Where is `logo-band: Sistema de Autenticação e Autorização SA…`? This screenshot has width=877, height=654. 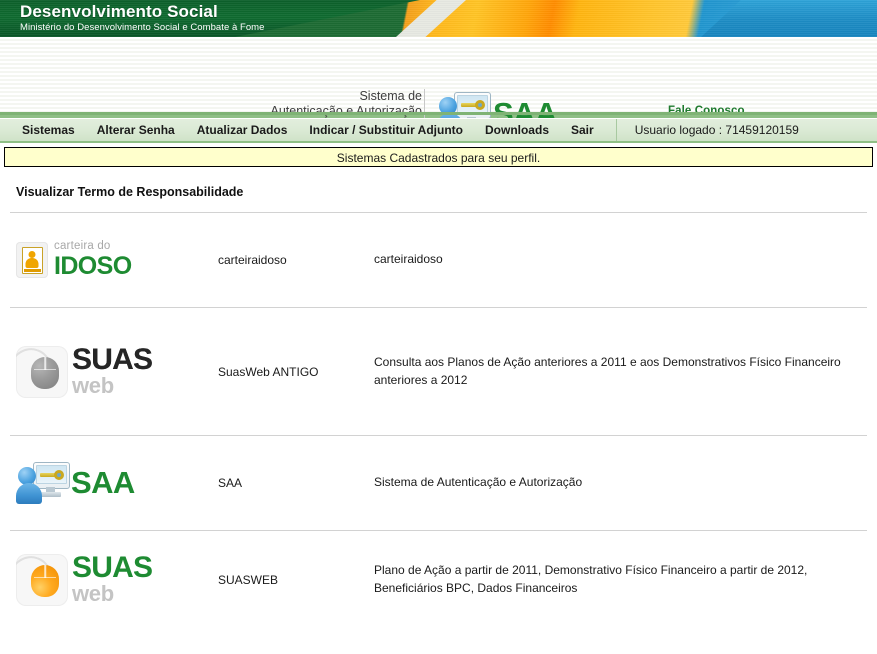 logo-band: Sistema de Autenticação e Autorização SA… is located at coordinates (438, 85).